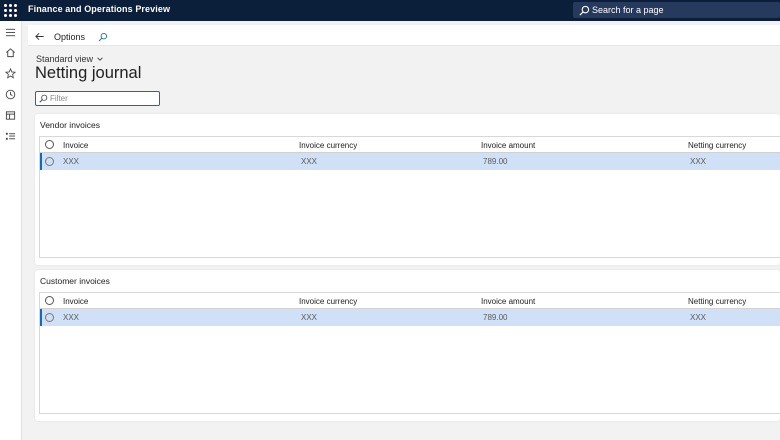  Describe the element at coordinates (10, 10) in the screenshot. I see `app-launcher-icon` at that location.